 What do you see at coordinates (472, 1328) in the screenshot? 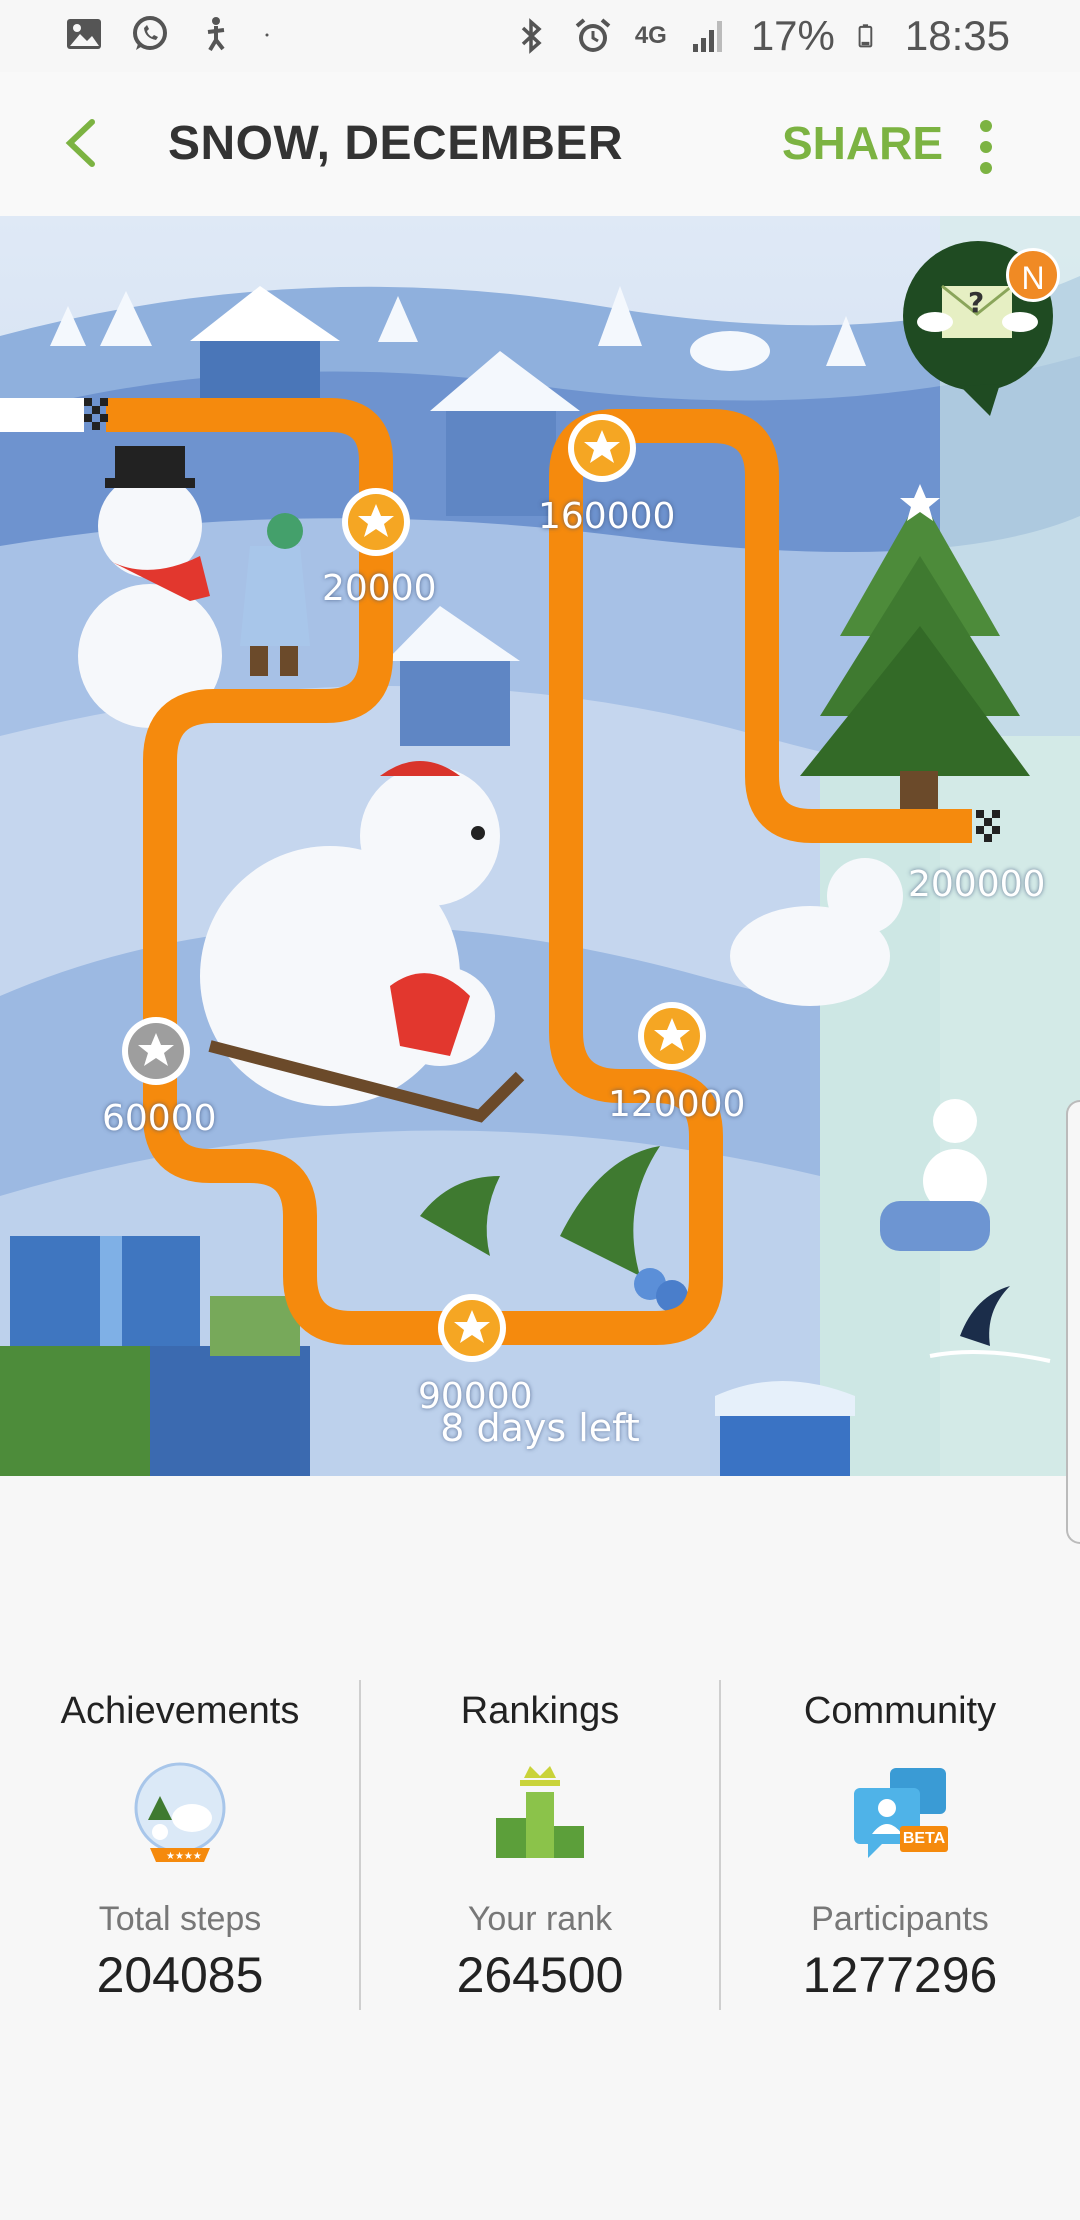
I see `milestone-90000-star` at bounding box center [472, 1328].